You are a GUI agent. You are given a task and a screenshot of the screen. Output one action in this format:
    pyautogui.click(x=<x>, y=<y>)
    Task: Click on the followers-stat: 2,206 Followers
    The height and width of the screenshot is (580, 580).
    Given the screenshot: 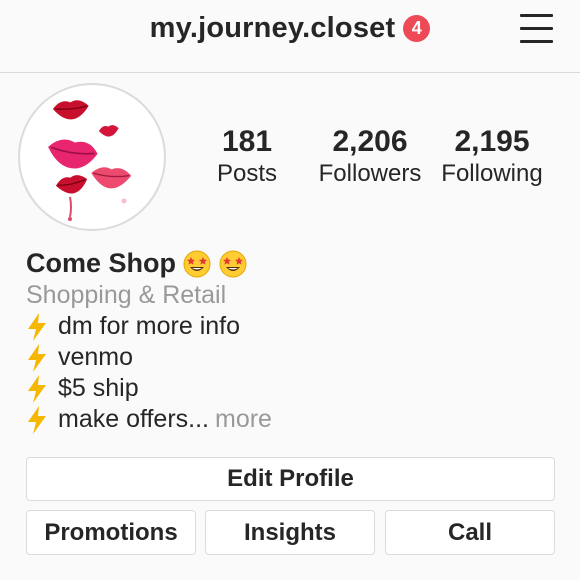 What is the action you would take?
    pyautogui.click(x=370, y=157)
    